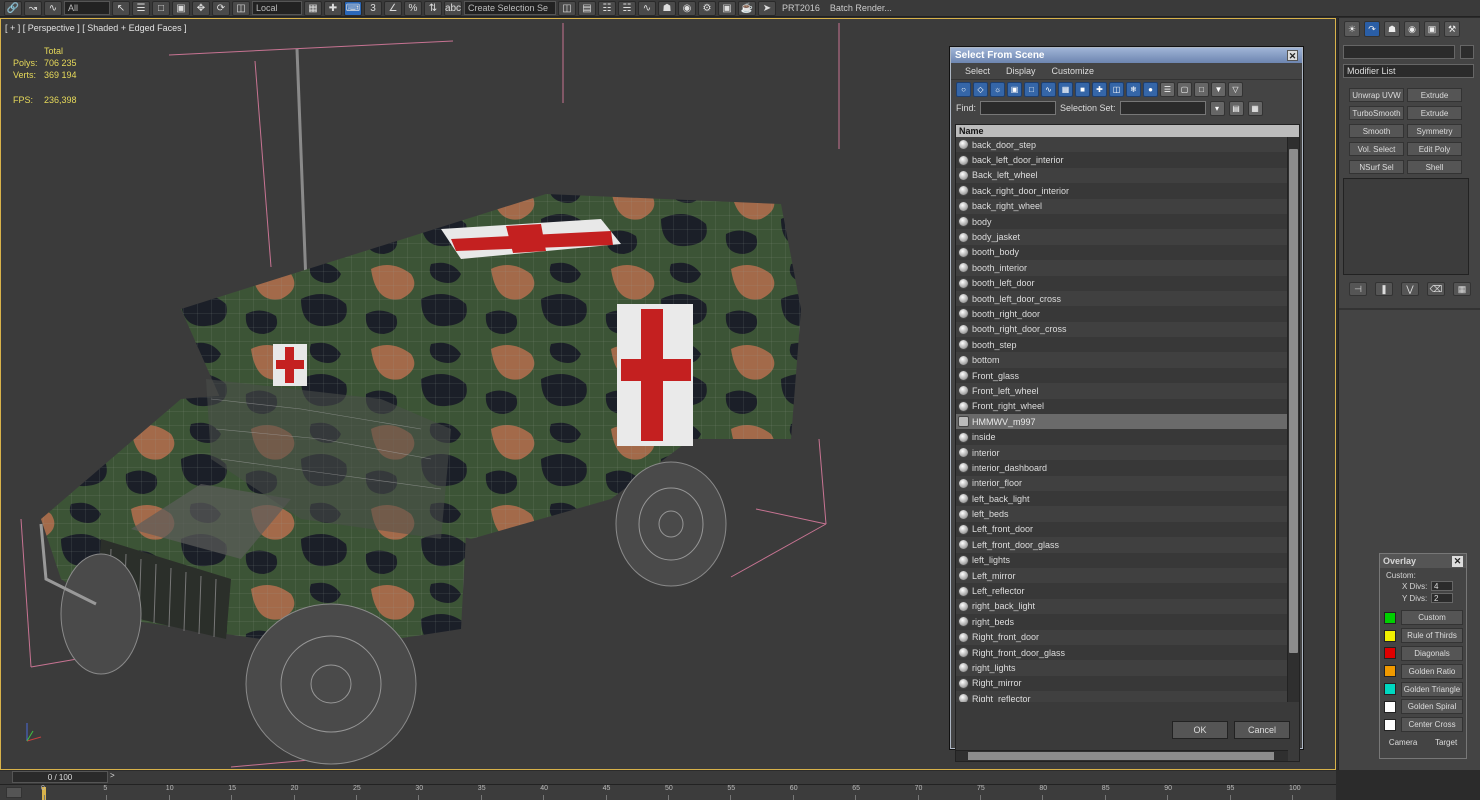  What do you see at coordinates (115, 777) in the screenshot?
I see `next-frame-button: >` at bounding box center [115, 777].